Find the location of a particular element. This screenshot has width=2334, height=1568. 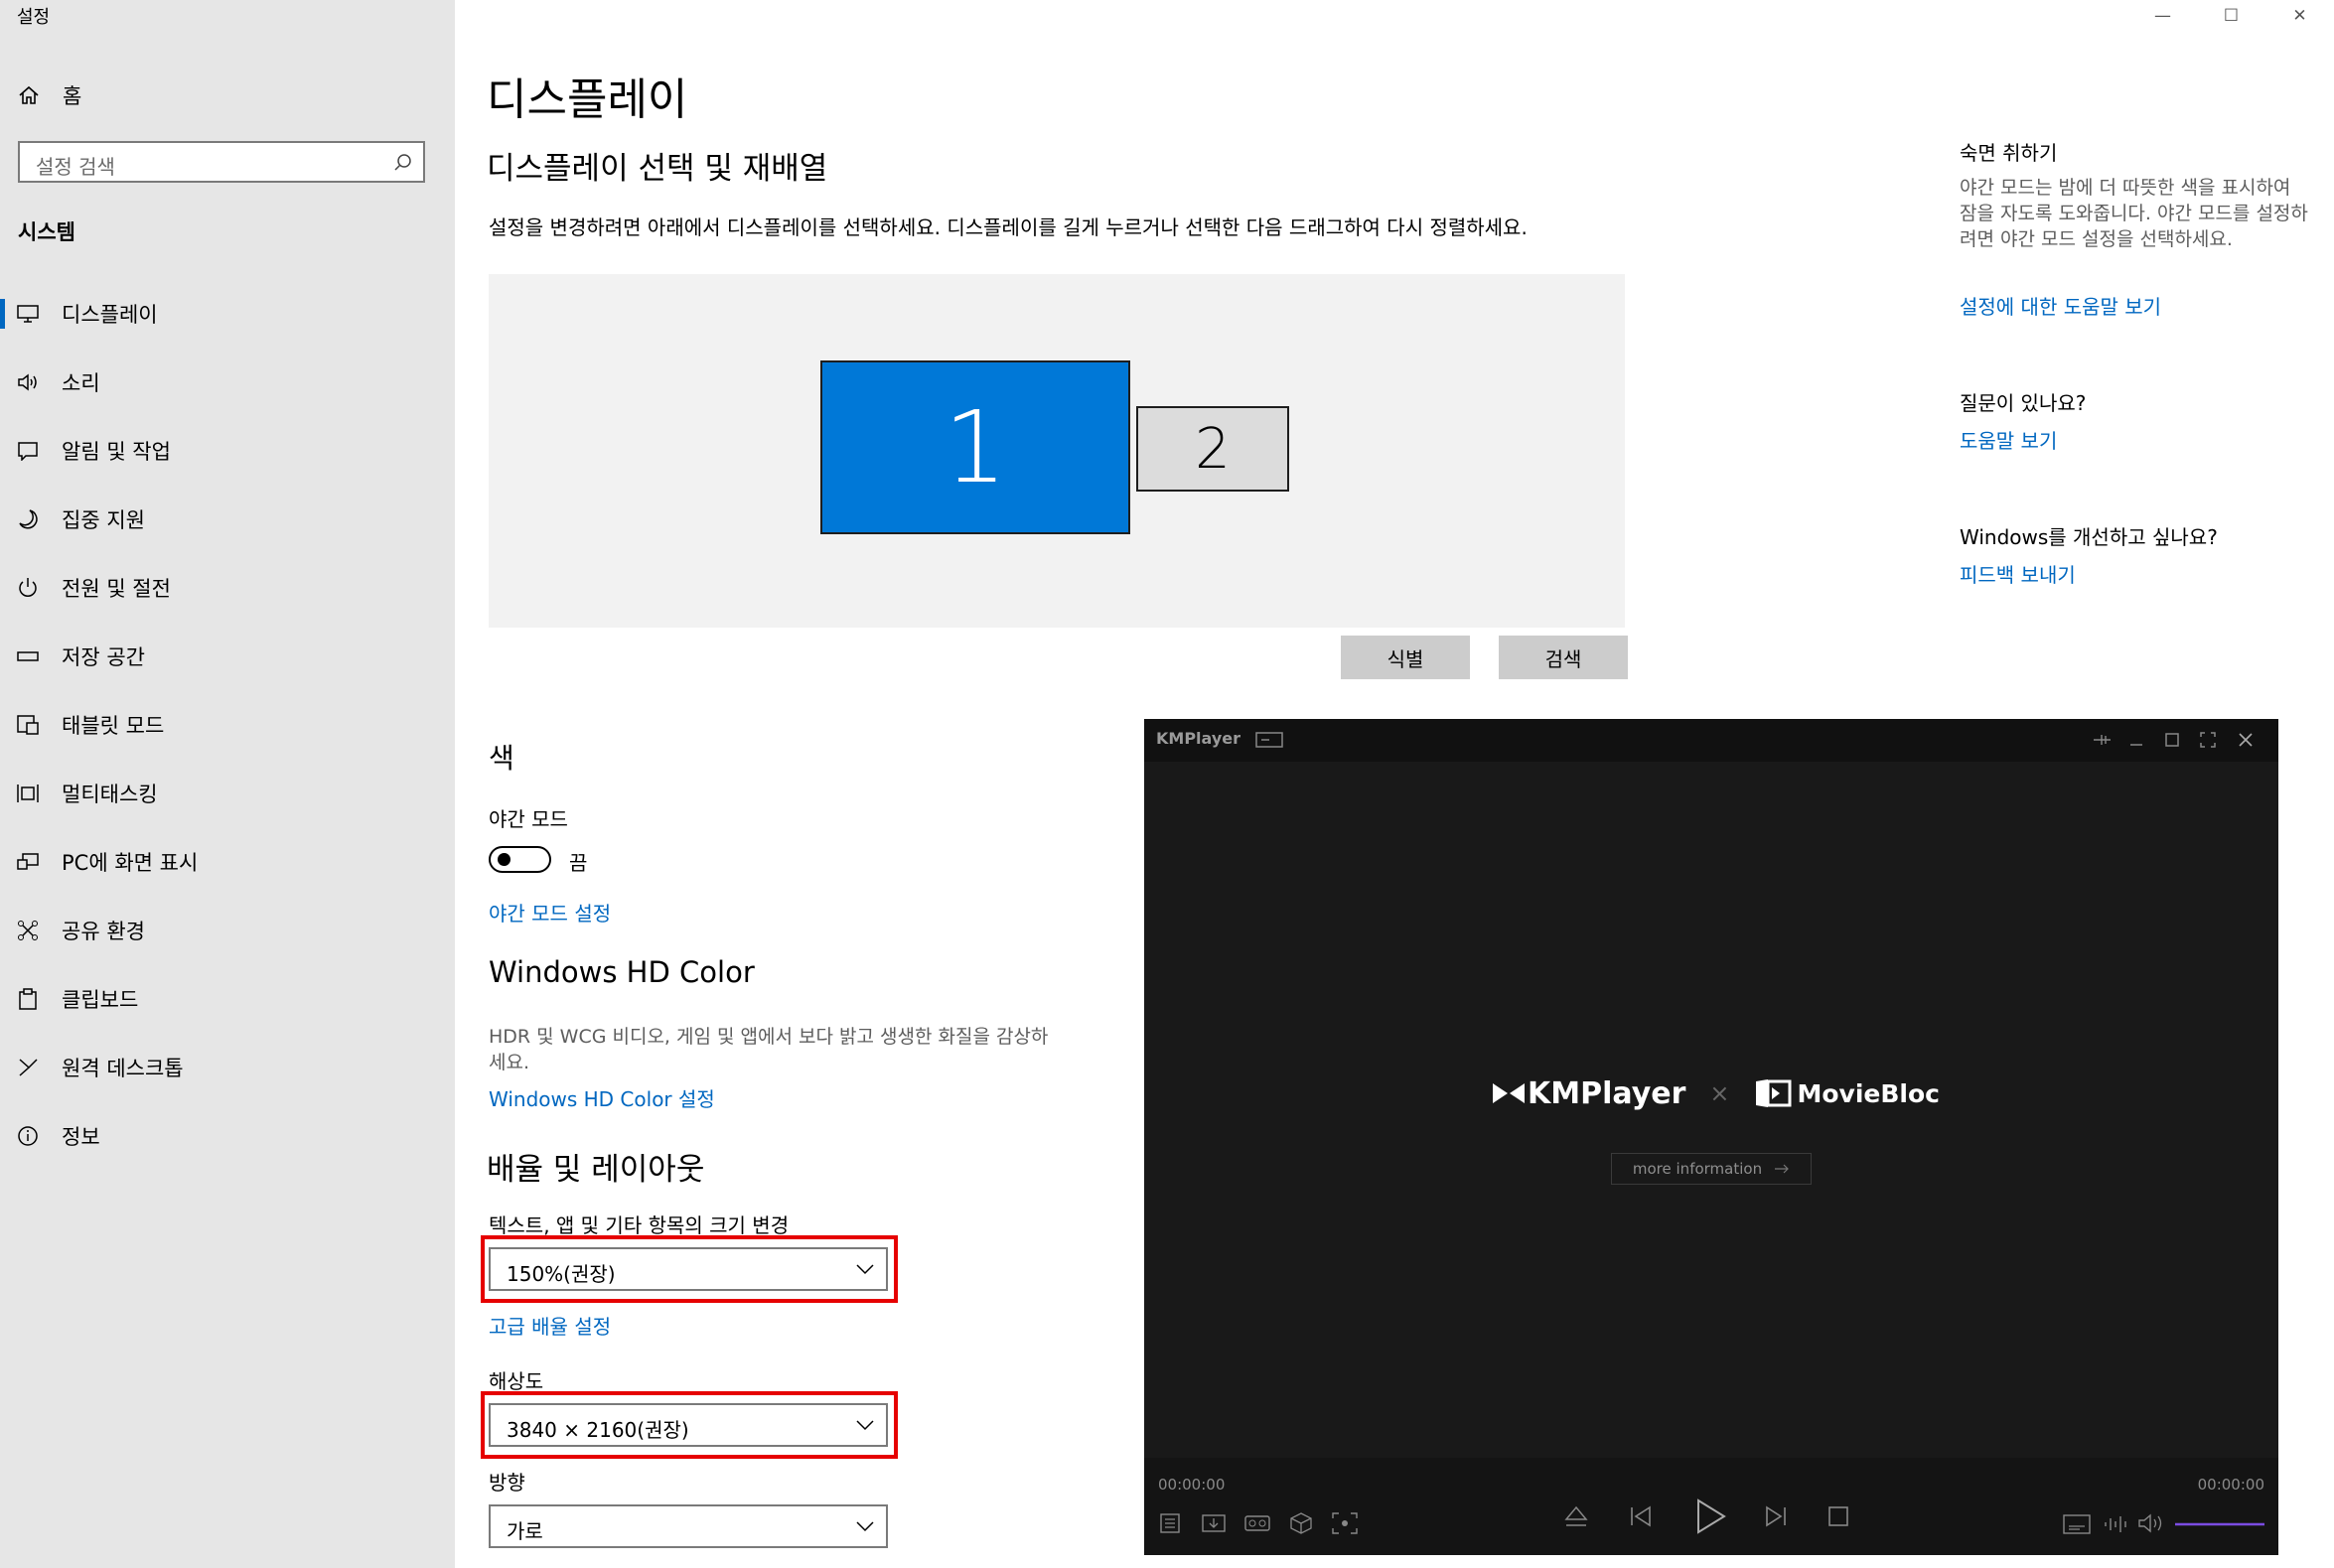

detect-button: 검색 is located at coordinates (1563, 657).